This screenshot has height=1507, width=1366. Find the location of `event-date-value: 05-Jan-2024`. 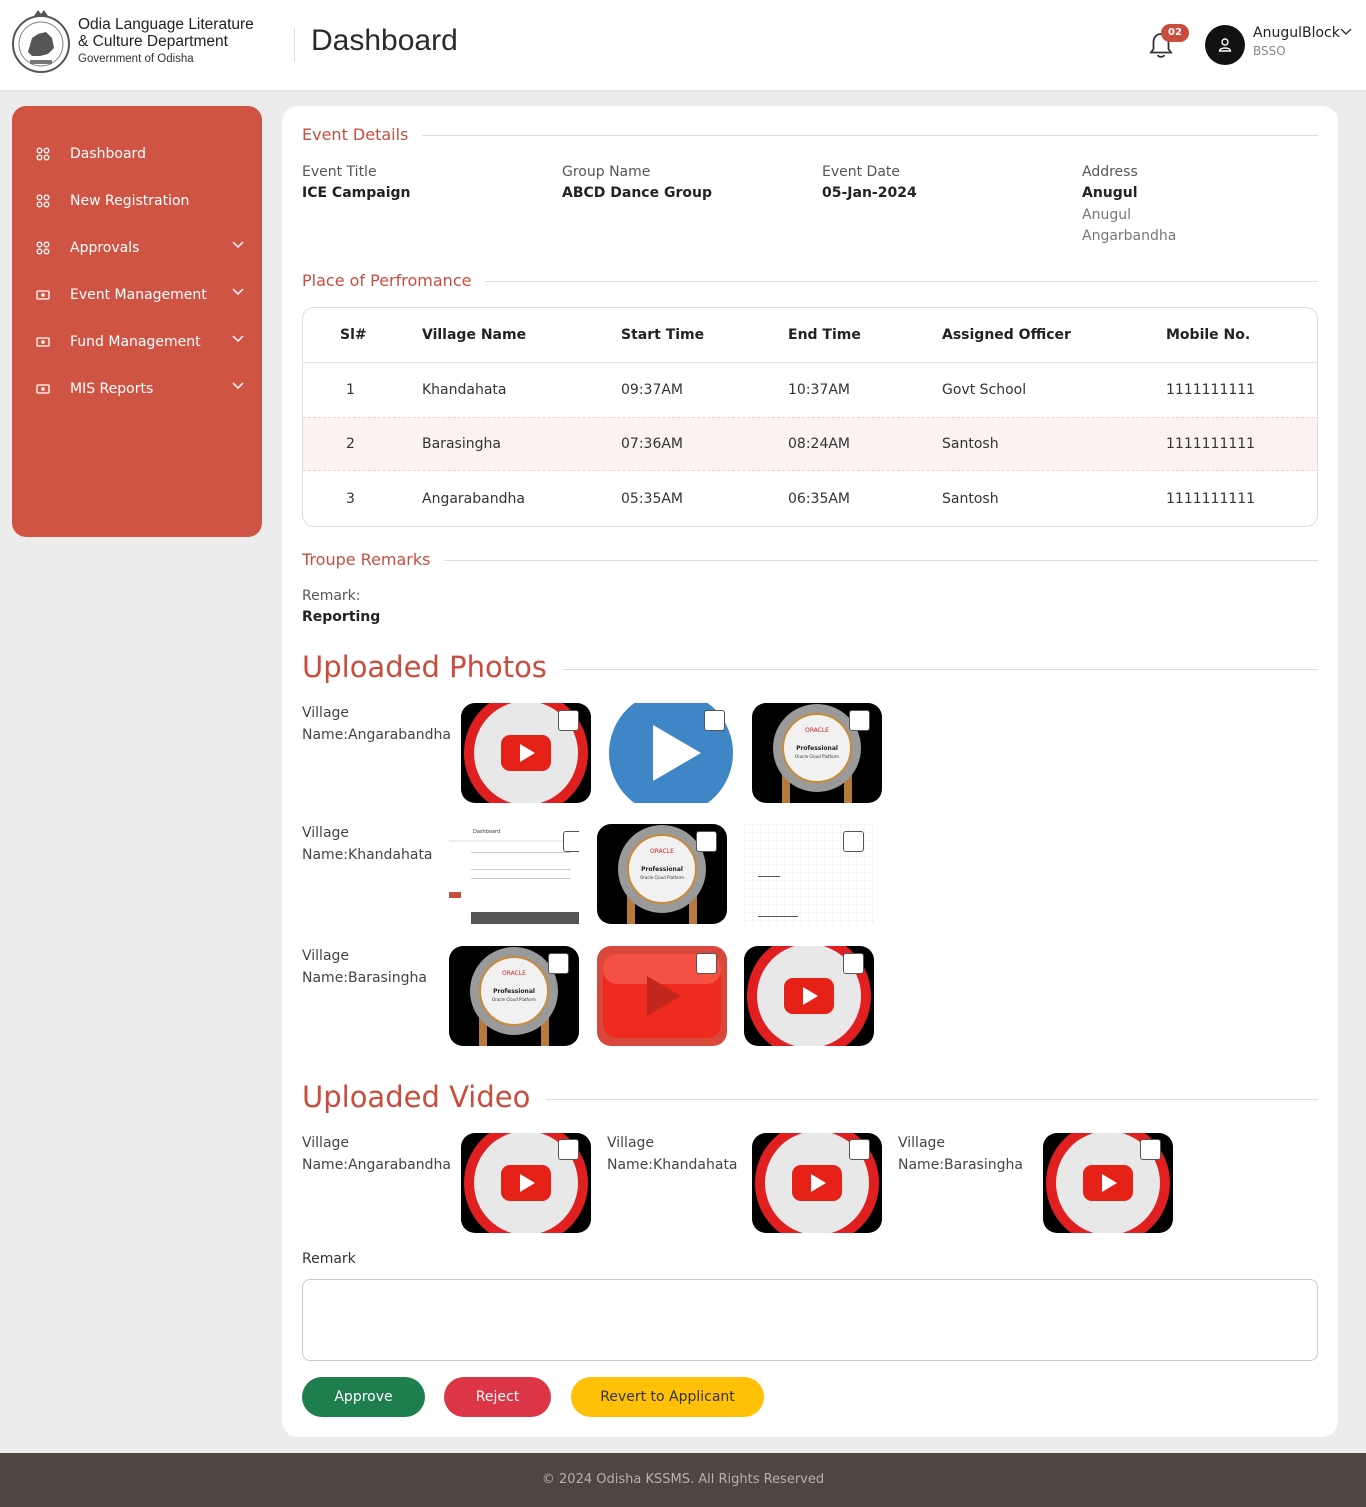

event-date-value: 05-Jan-2024 is located at coordinates (869, 193).